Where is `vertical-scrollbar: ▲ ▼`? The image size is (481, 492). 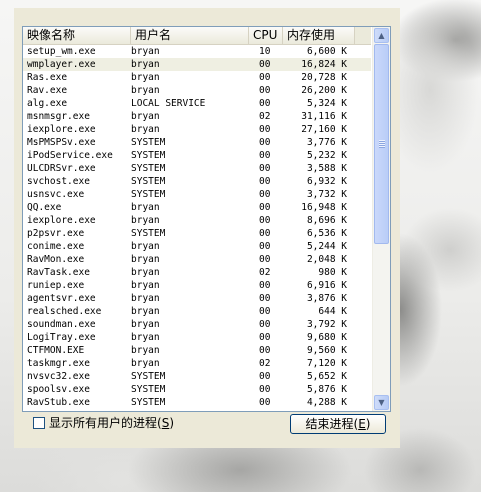 vertical-scrollbar: ▲ ▼ is located at coordinates (381, 219).